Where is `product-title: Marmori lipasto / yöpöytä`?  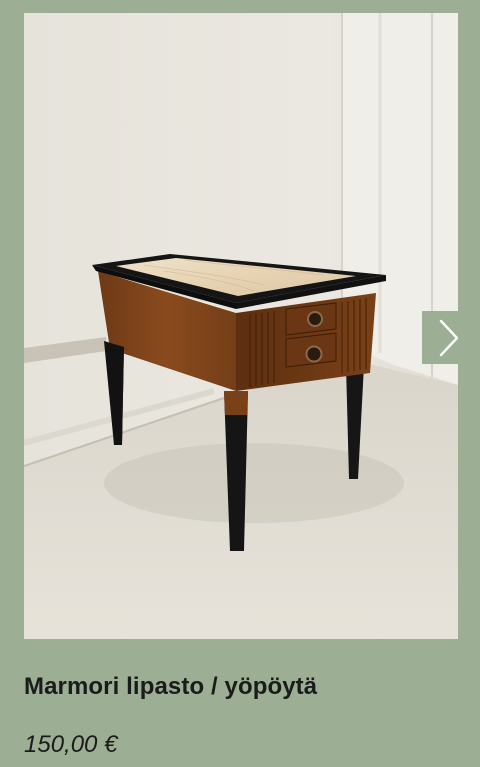
product-title: Marmori lipasto / yöpöytä is located at coordinates (170, 687).